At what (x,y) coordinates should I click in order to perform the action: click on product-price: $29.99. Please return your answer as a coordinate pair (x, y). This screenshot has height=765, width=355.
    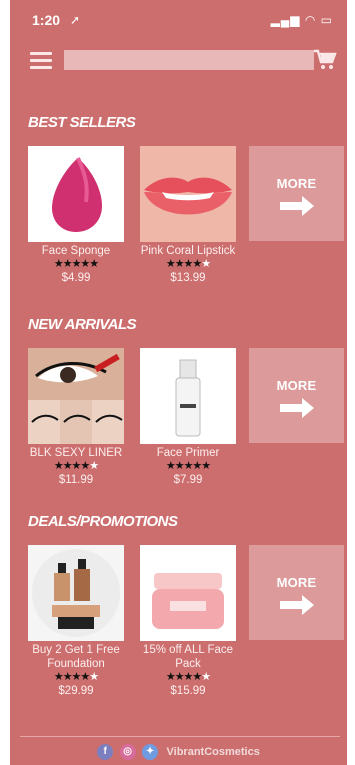
    Looking at the image, I should click on (76, 691).